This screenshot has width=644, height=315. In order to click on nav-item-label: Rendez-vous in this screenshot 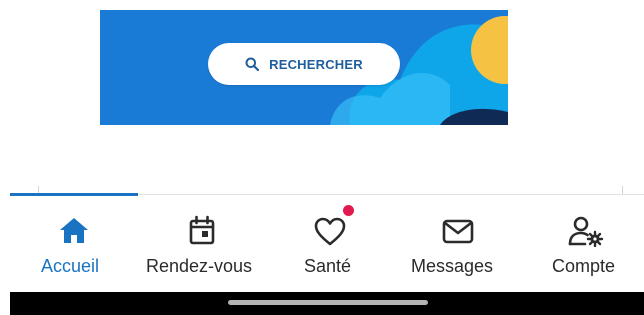, I will do `click(199, 266)`.